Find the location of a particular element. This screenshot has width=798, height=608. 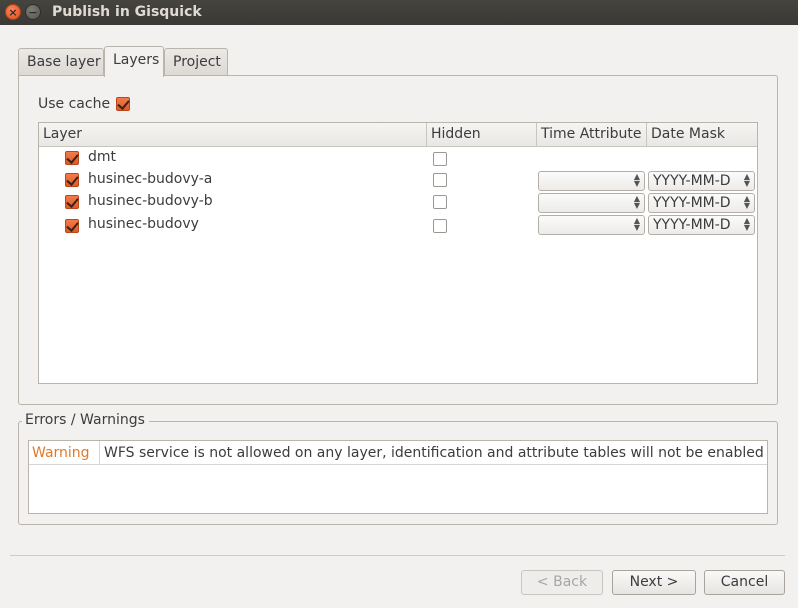

table-row: husinec-budovy-b ▲ ▼ YYYY-MM-D ▲ ▼ is located at coordinates (398, 203).